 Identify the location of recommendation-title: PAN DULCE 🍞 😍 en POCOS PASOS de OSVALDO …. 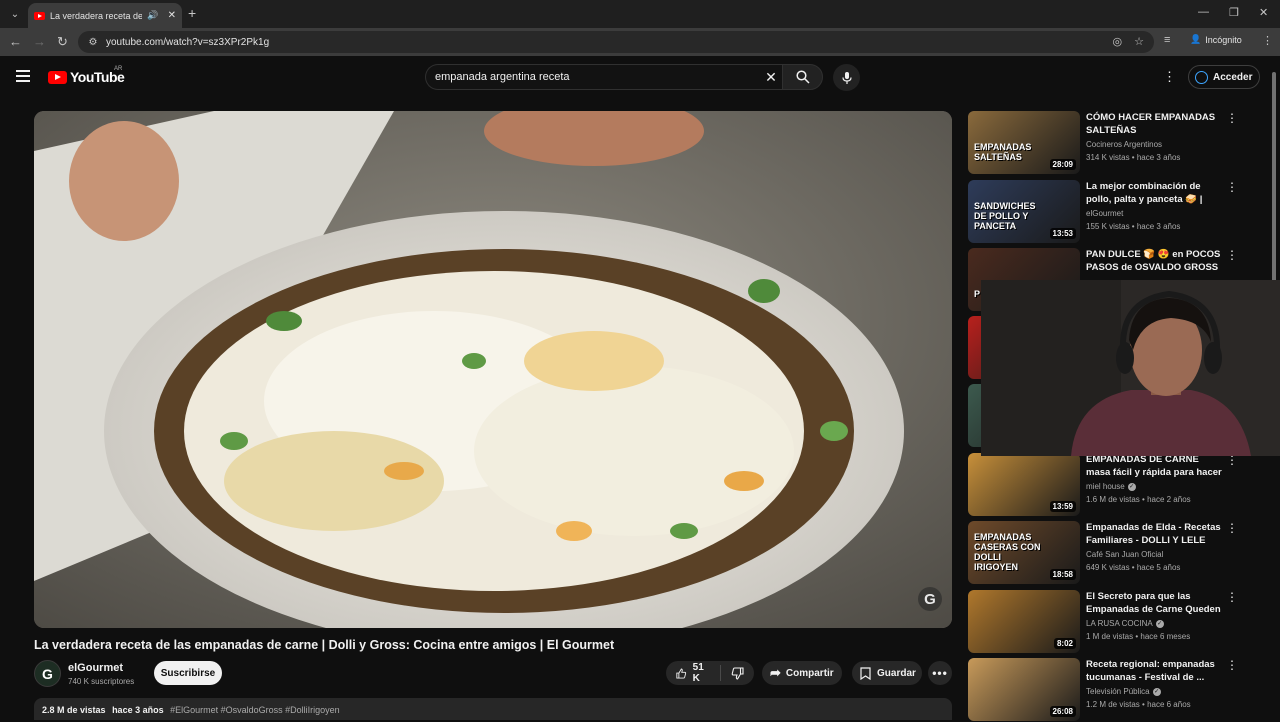
(1154, 261).